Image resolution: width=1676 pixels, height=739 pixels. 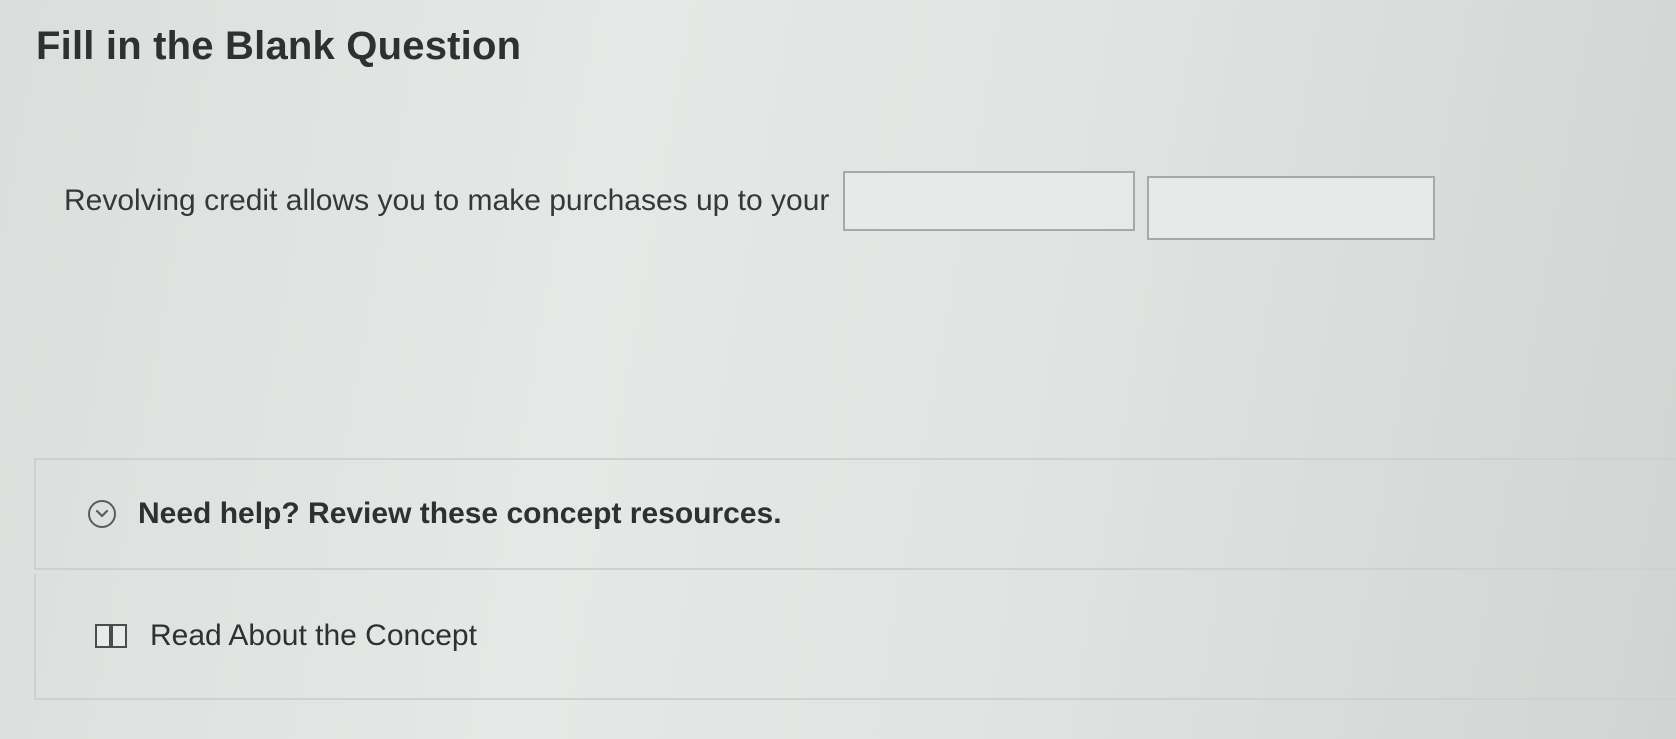 I want to click on chevron-down-circle-icon, so click(x=102, y=514).